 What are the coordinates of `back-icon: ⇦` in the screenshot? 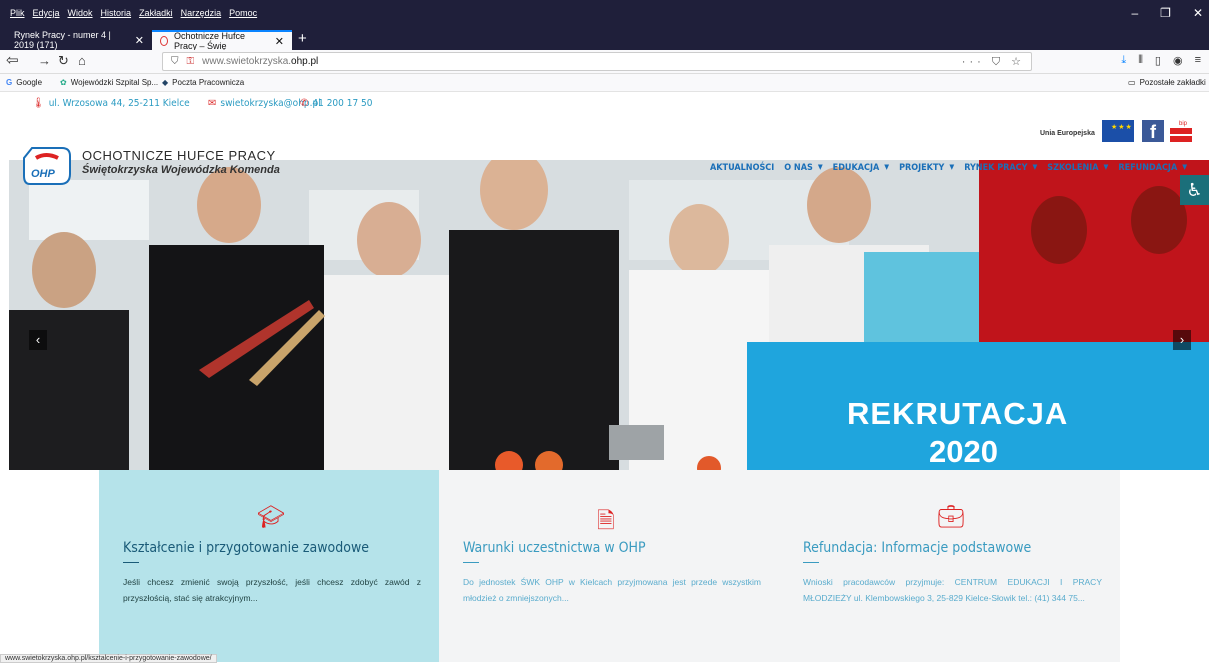 It's located at (12, 60).